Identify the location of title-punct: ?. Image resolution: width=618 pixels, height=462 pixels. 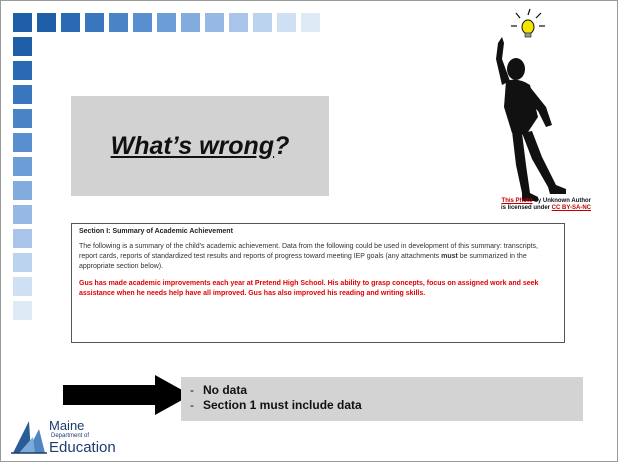
(282, 145).